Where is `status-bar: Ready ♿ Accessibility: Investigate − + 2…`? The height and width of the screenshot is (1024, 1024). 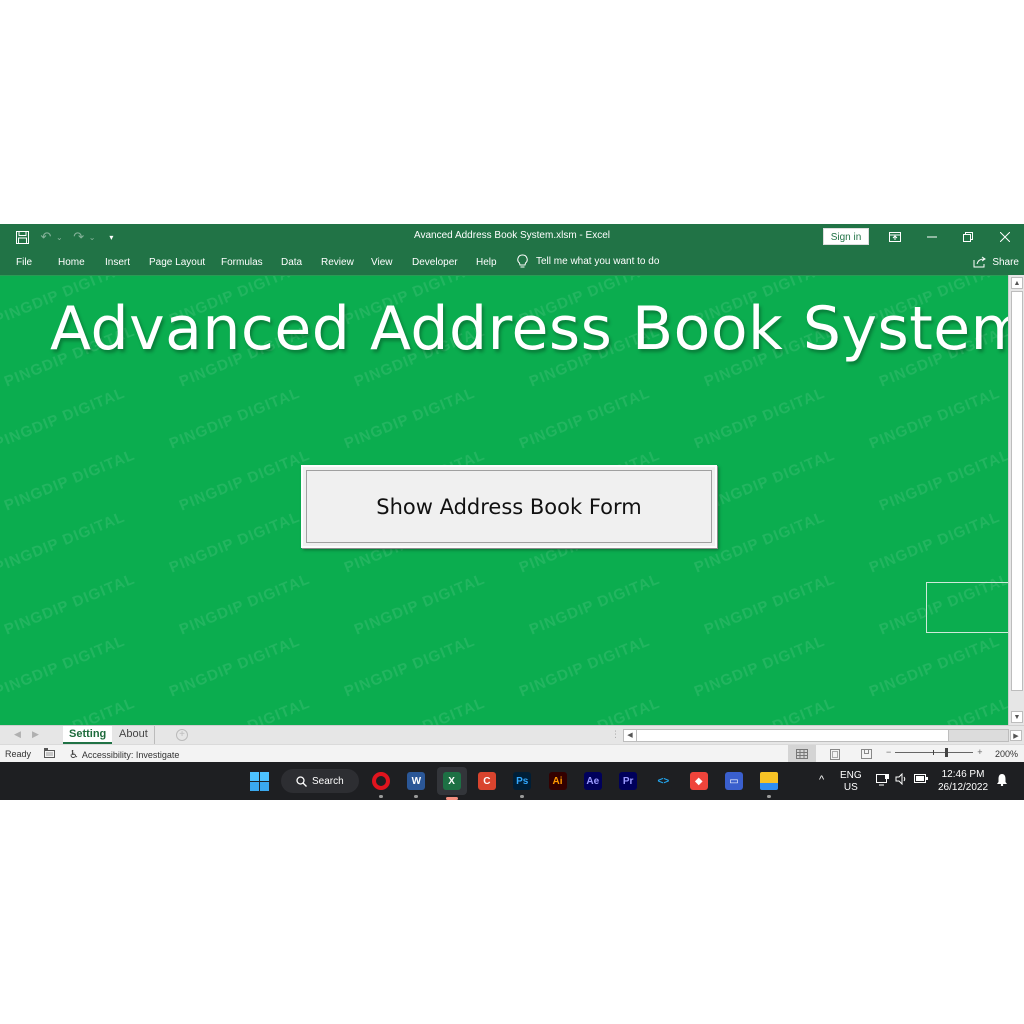 status-bar: Ready ♿ Accessibility: Investigate − + 2… is located at coordinates (512, 753).